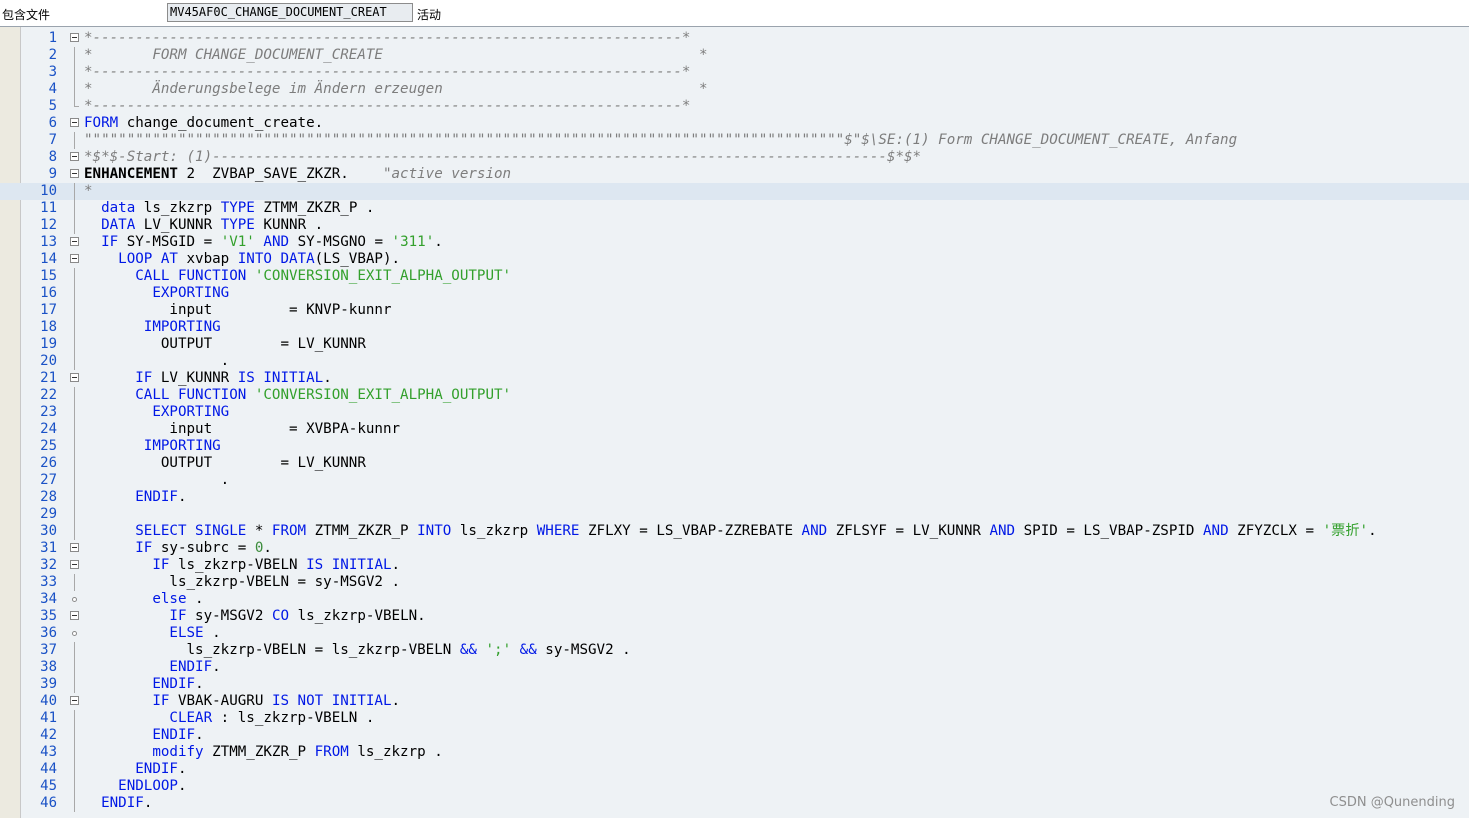 Image resolution: width=1469 pixels, height=818 pixels. What do you see at coordinates (734, 378) in the screenshot?
I see `code-line: 21 IF LV_KUNNR IS INITIAL.` at bounding box center [734, 378].